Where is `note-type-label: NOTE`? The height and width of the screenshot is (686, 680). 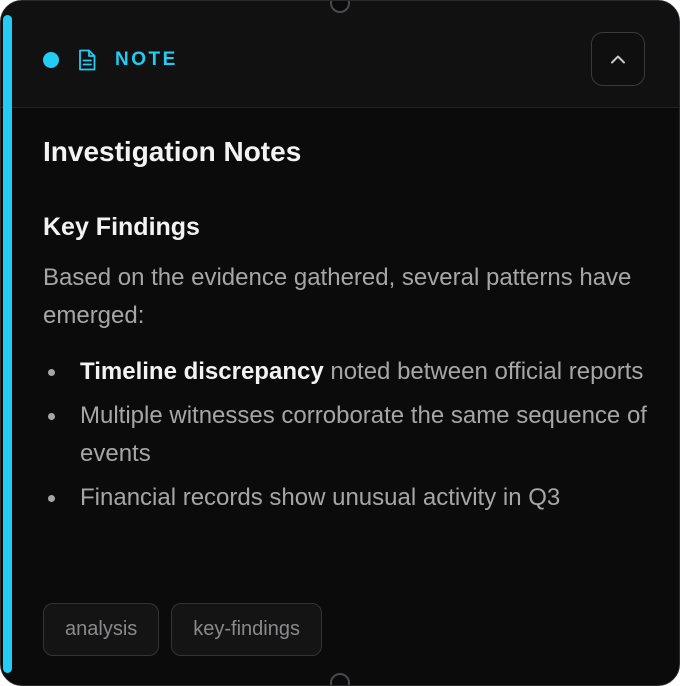
note-type-label: NOTE is located at coordinates (146, 59).